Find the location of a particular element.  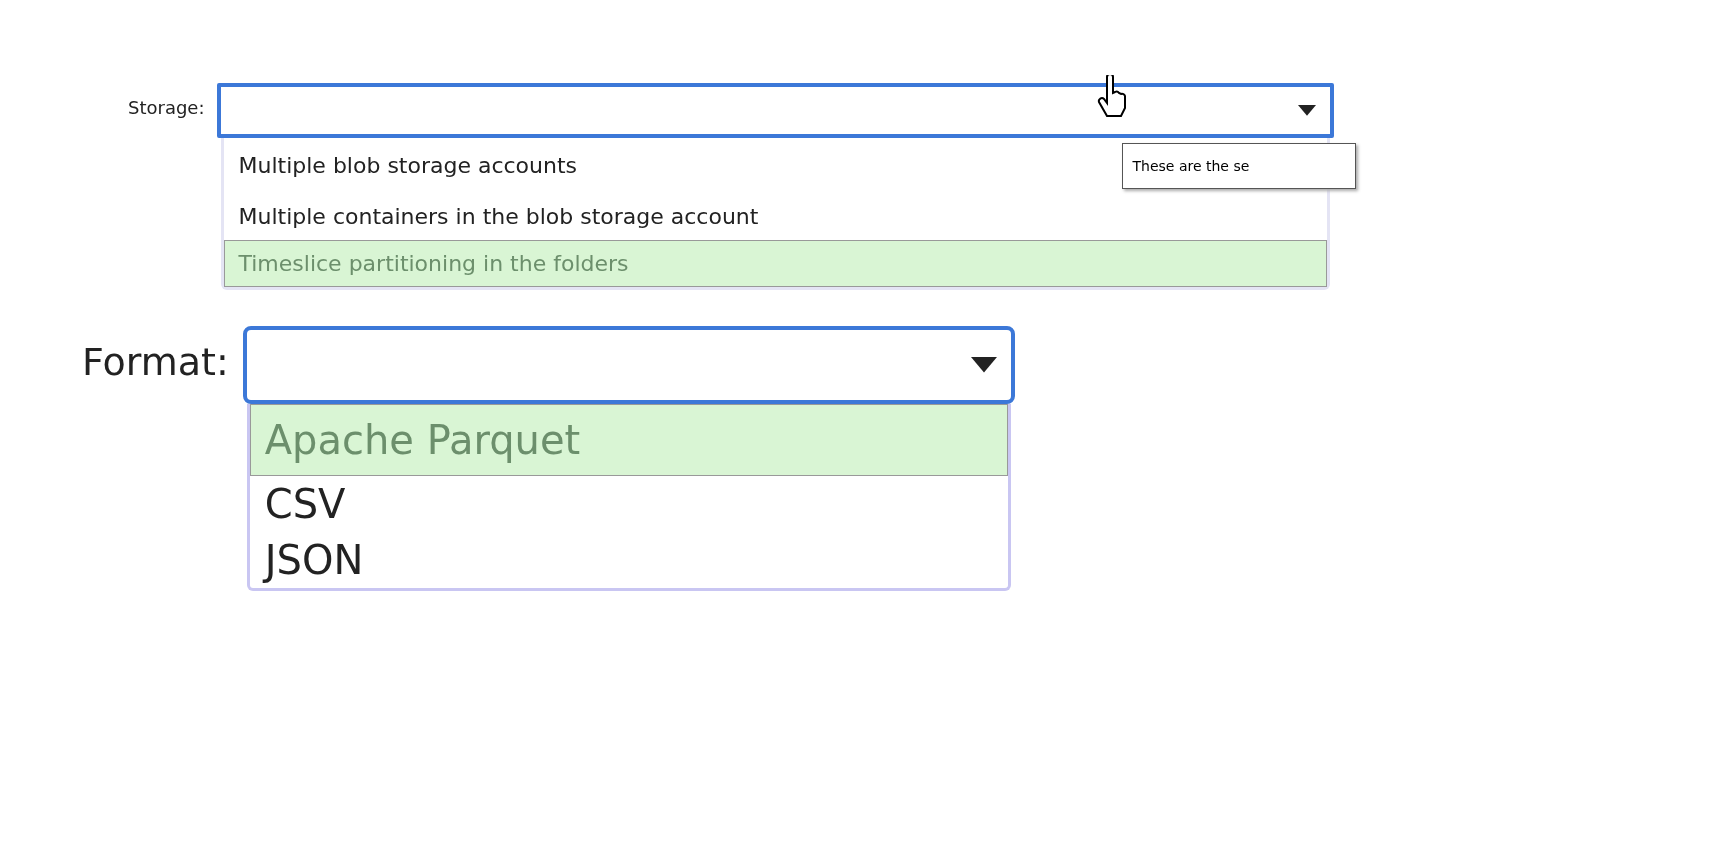

dropdown-option: Multiple containers in the blob storage account is located at coordinates (498, 216).